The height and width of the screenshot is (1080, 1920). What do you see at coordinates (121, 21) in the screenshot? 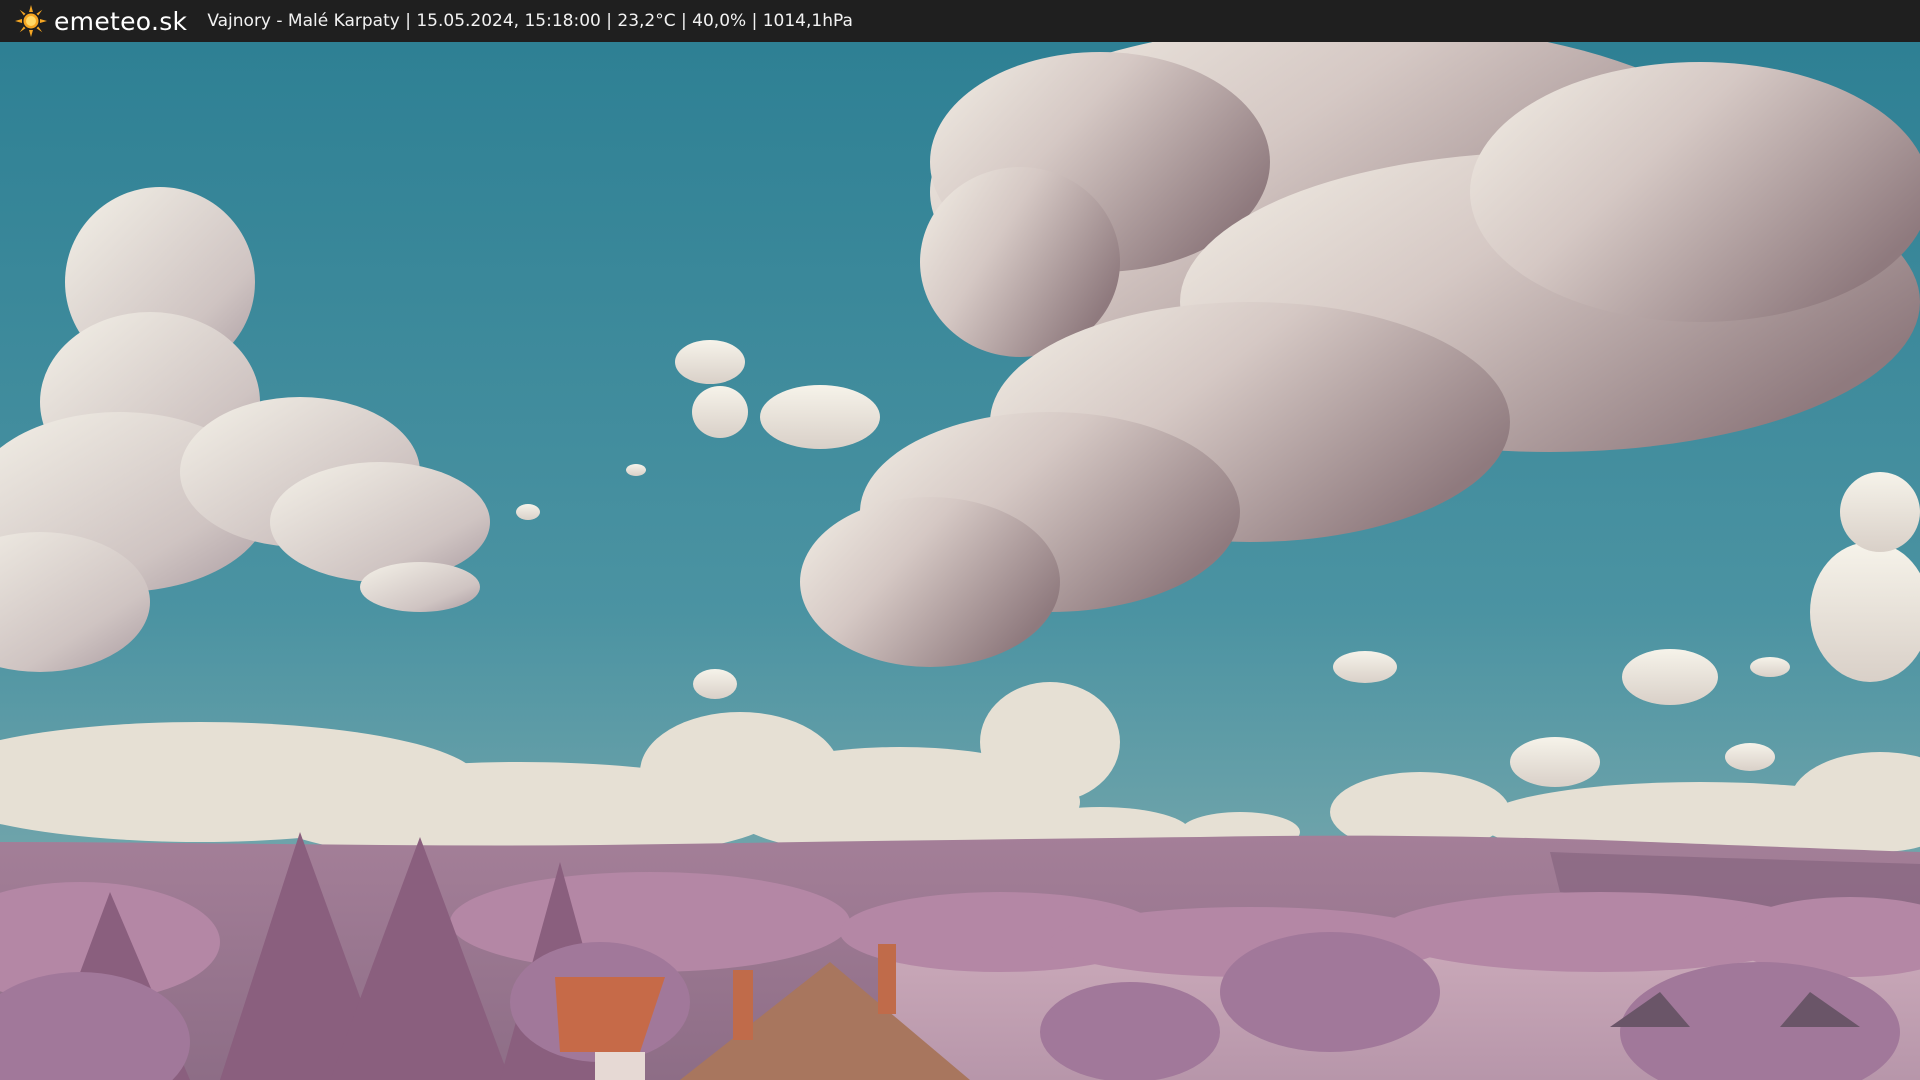
I see `brand-name: emeteo.sk` at bounding box center [121, 21].